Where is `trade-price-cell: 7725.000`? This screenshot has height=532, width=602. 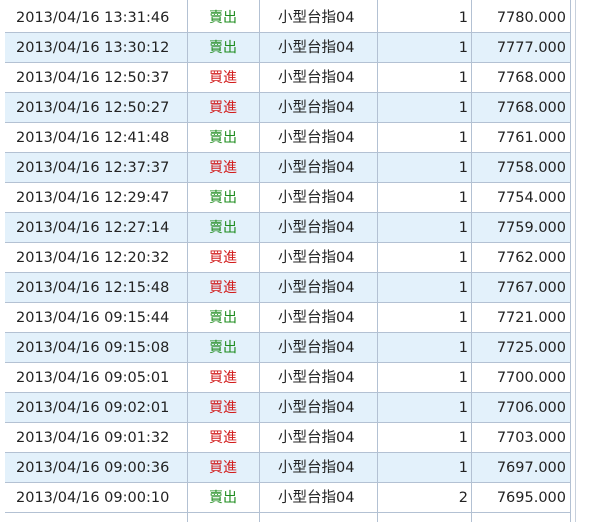
trade-price-cell: 7725.000 is located at coordinates (531, 348).